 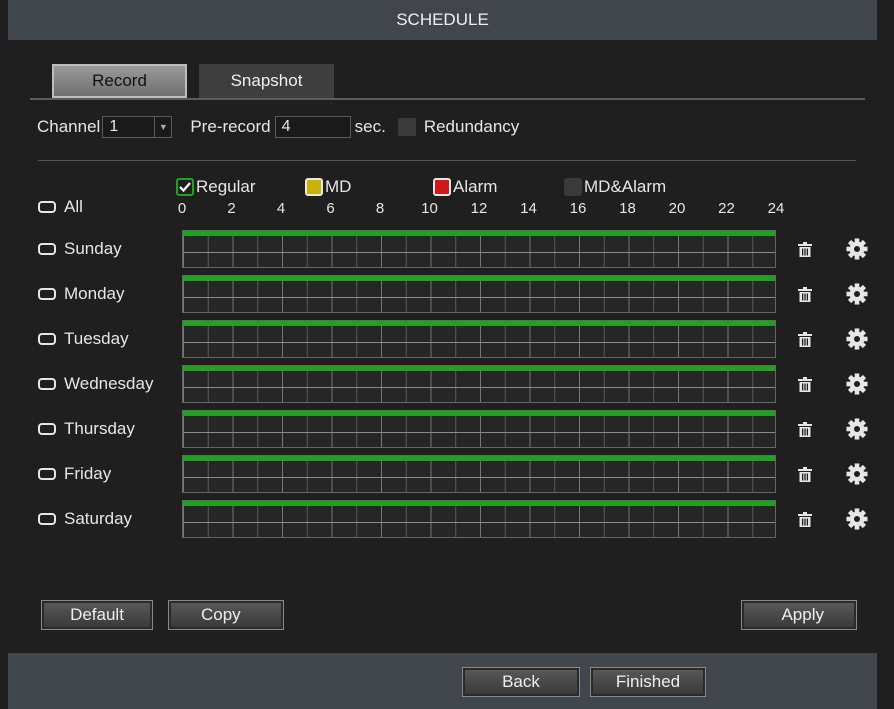 I want to click on tab-snapshot: Snapshot, so click(x=266, y=81).